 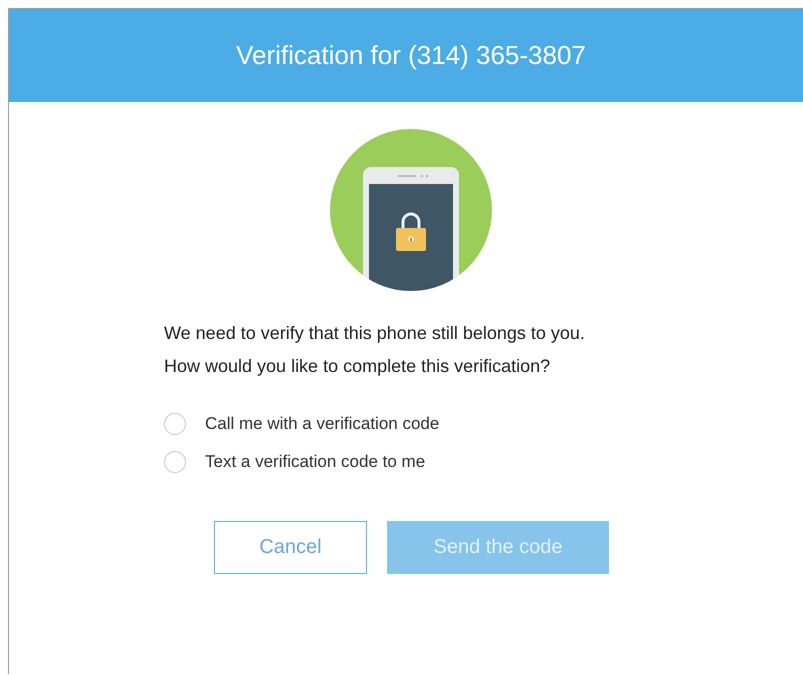 What do you see at coordinates (322, 424) in the screenshot?
I see `option-label: Call me with a verification code` at bounding box center [322, 424].